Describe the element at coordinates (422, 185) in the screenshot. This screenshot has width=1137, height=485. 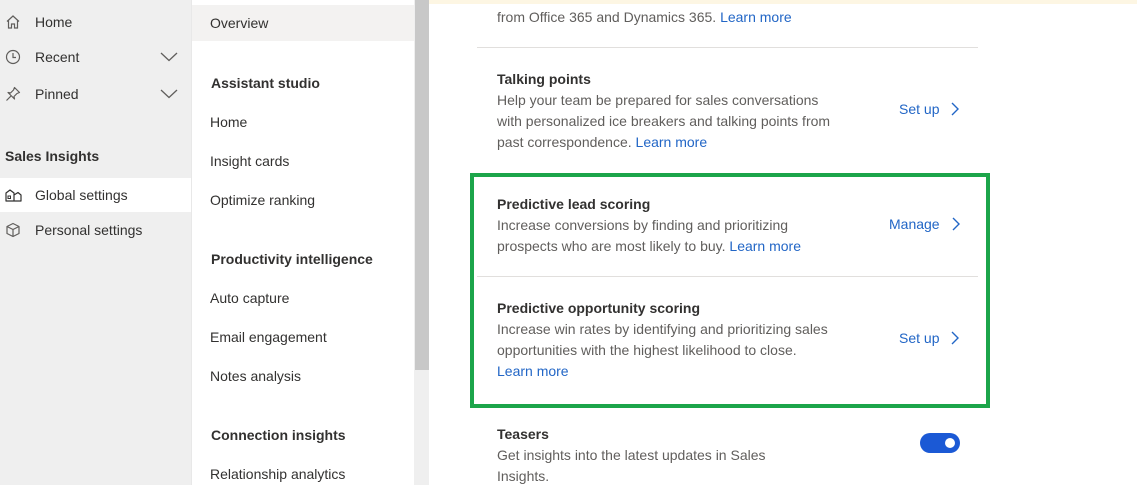
I see `scrollbar-thumb` at that location.